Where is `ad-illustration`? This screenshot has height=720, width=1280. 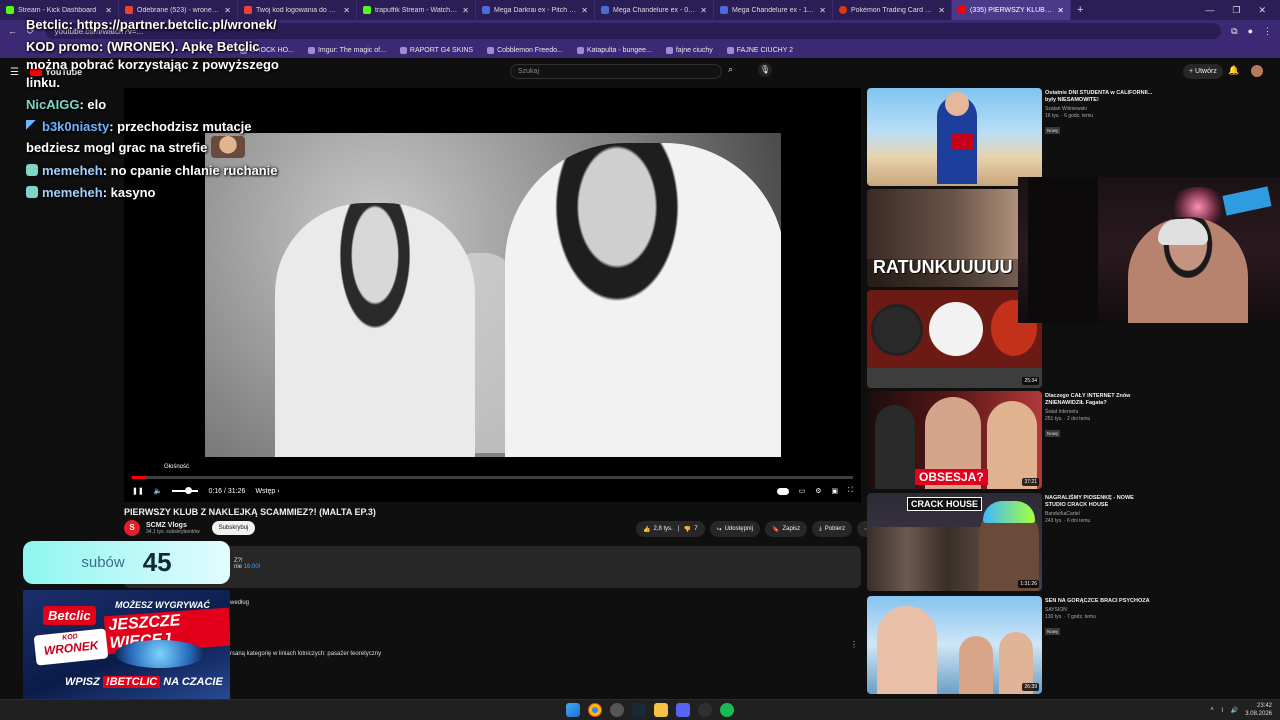 ad-illustration is located at coordinates (160, 654).